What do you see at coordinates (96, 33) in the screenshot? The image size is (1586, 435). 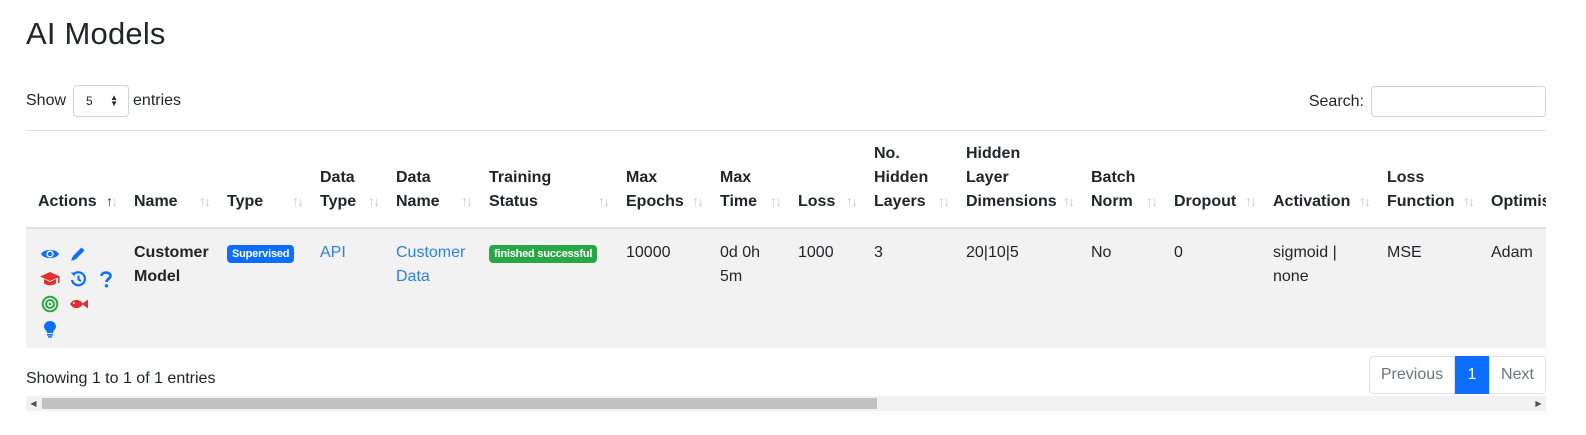 I see `page-title: AI Models` at bounding box center [96, 33].